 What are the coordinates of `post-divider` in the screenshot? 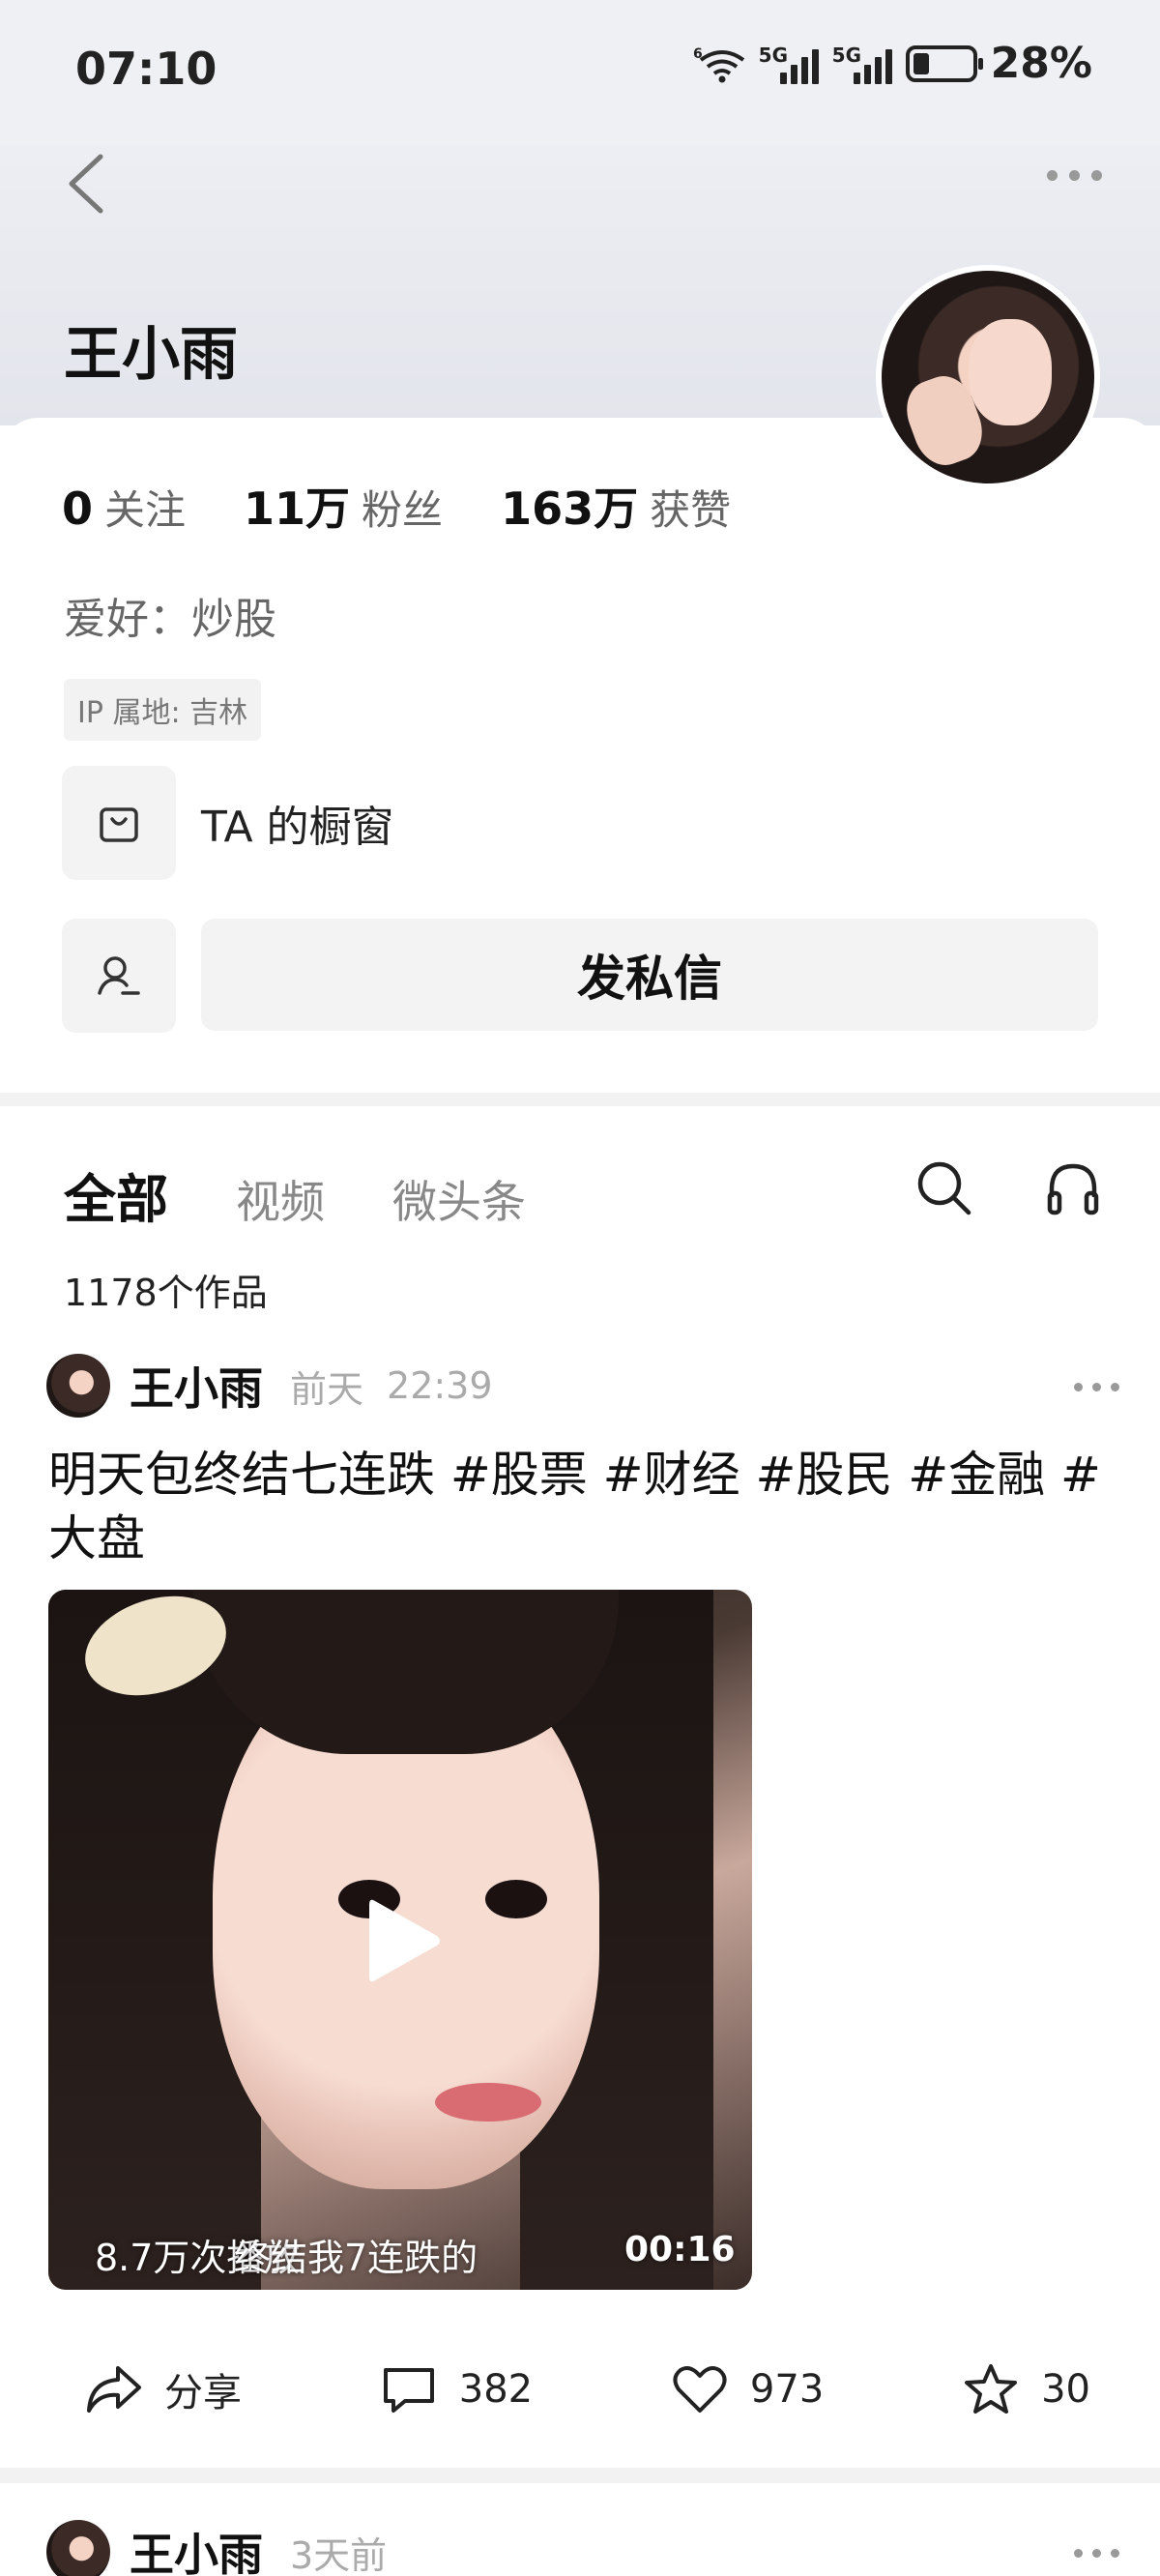 It's located at (580, 2475).